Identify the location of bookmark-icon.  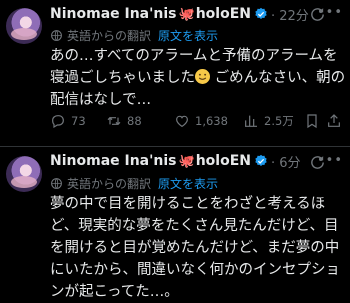
(312, 121).